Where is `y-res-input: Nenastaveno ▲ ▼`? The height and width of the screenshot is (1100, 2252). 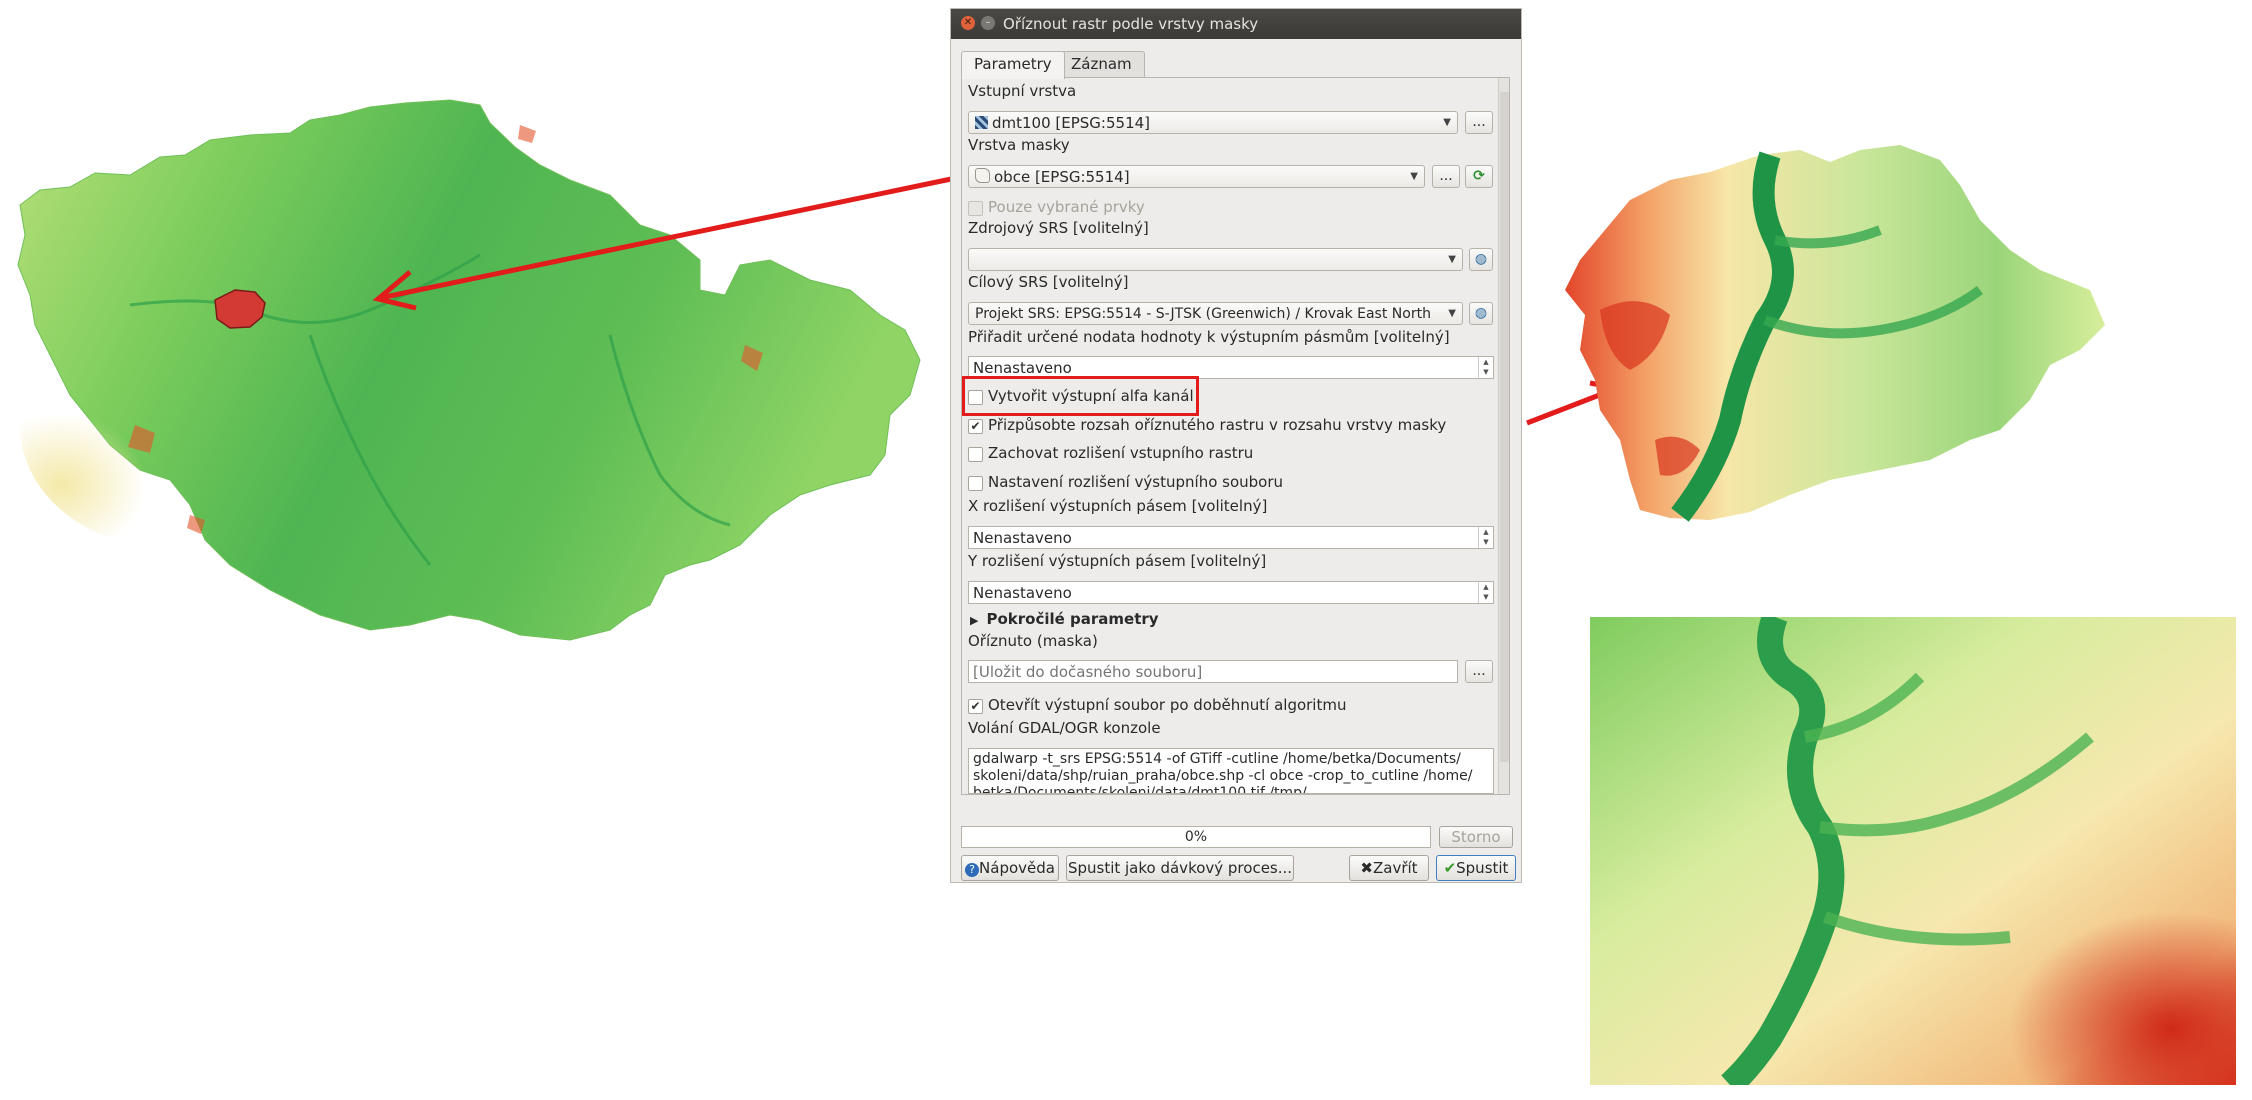
y-res-input: Nenastaveno ▲ ▼ is located at coordinates (1231, 592).